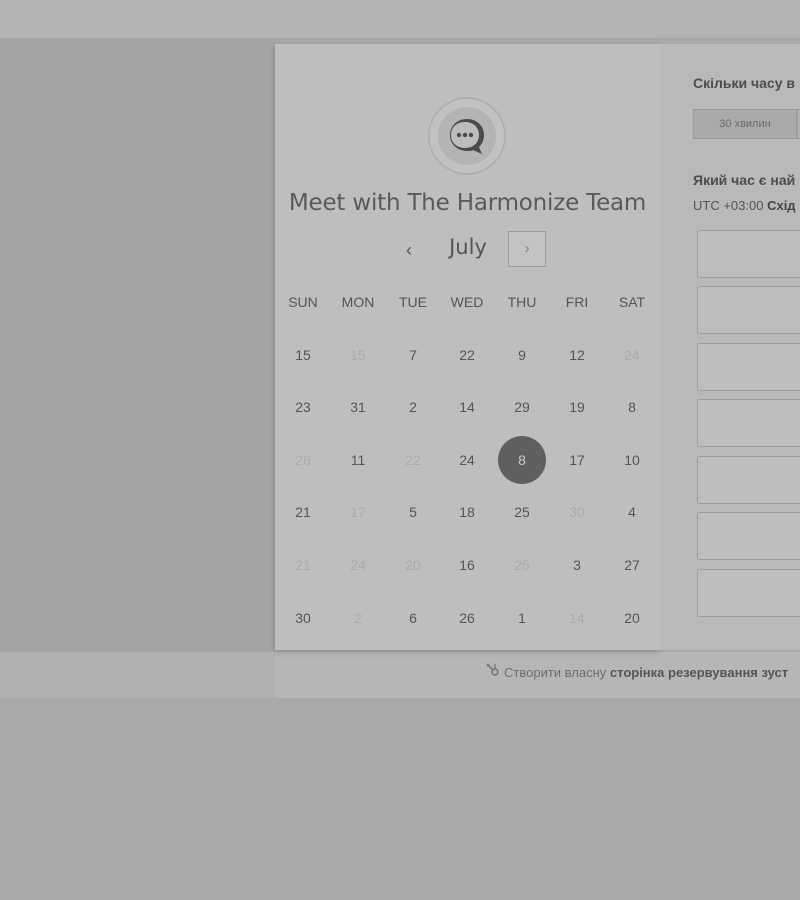 The width and height of the screenshot is (800, 900). What do you see at coordinates (303, 302) in the screenshot?
I see `weekday-label: SUN` at bounding box center [303, 302].